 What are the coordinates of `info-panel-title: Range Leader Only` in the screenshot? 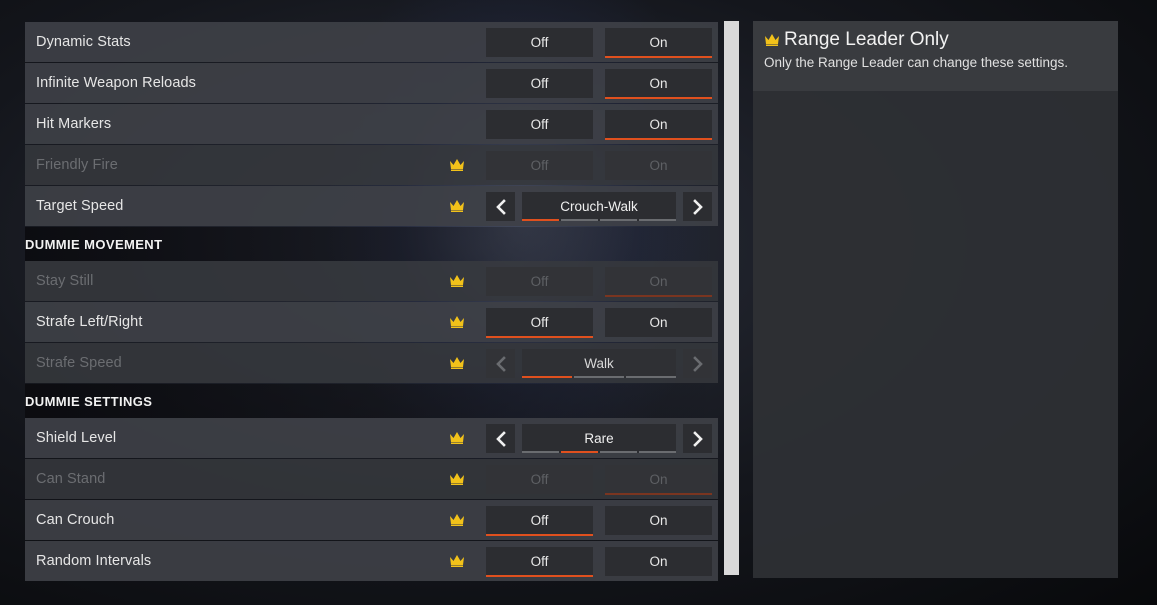 It's located at (935, 40).